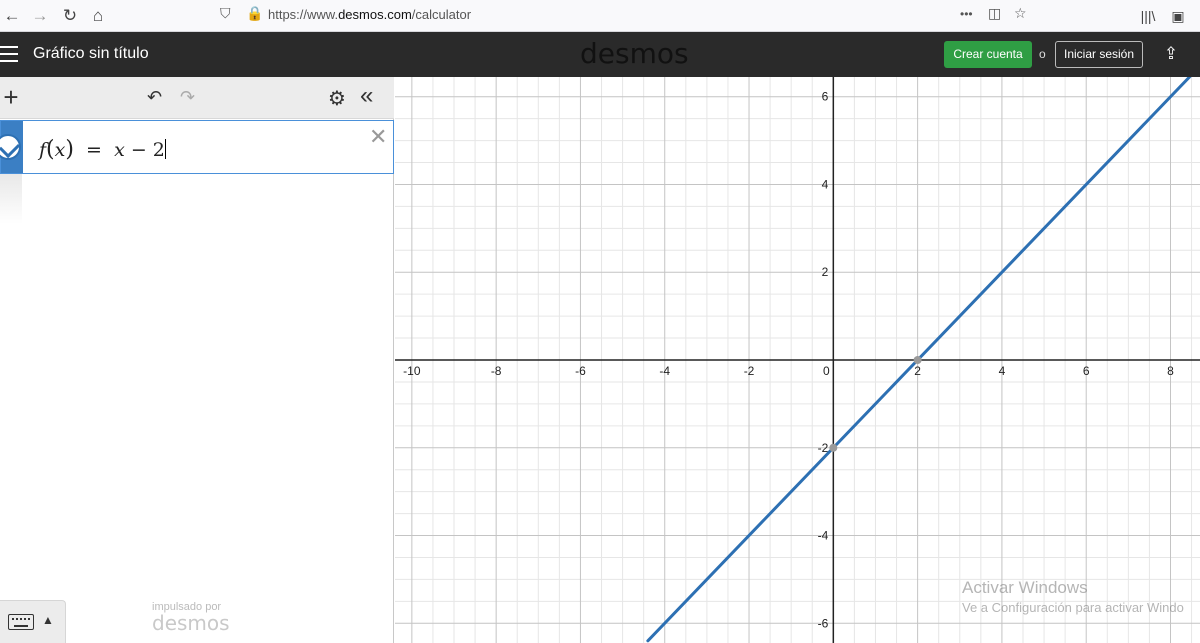  What do you see at coordinates (375, 14) in the screenshot?
I see `url-host: desmos.com` at bounding box center [375, 14].